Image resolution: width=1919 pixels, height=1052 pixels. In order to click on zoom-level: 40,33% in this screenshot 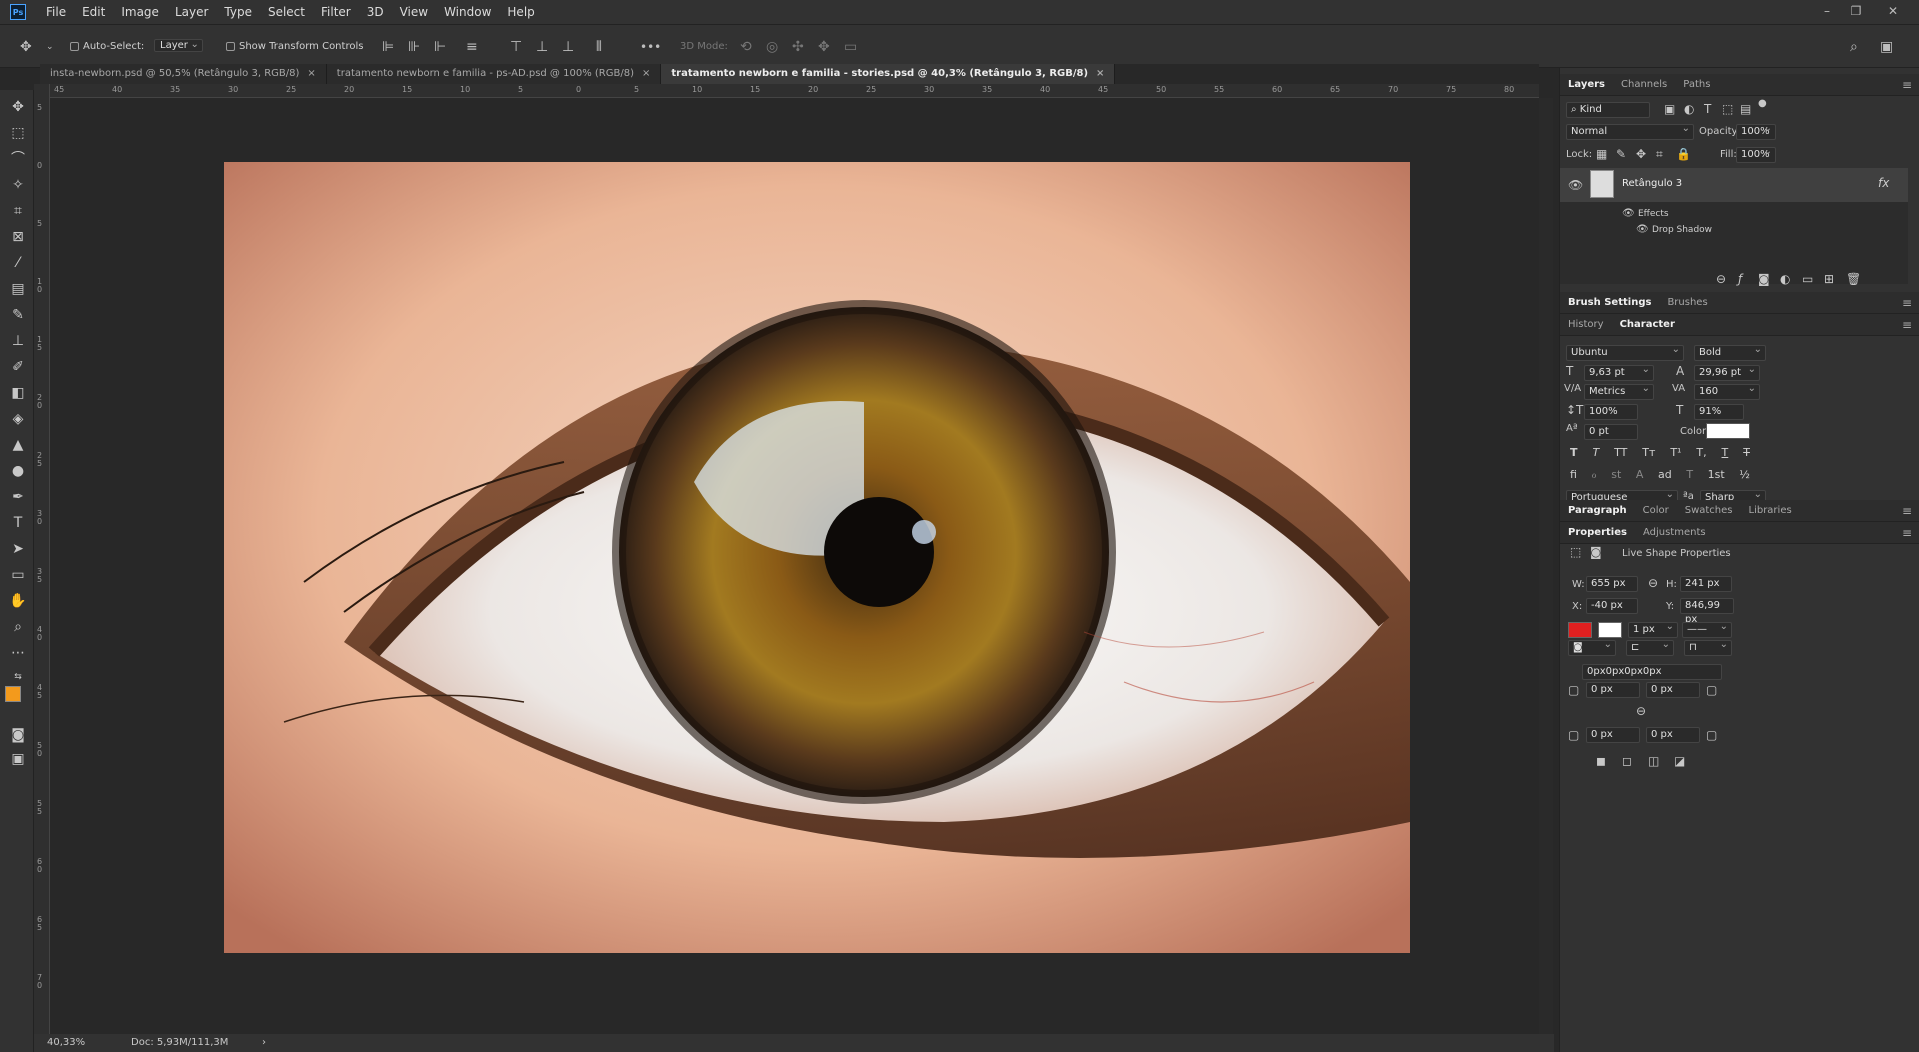, I will do `click(66, 1043)`.